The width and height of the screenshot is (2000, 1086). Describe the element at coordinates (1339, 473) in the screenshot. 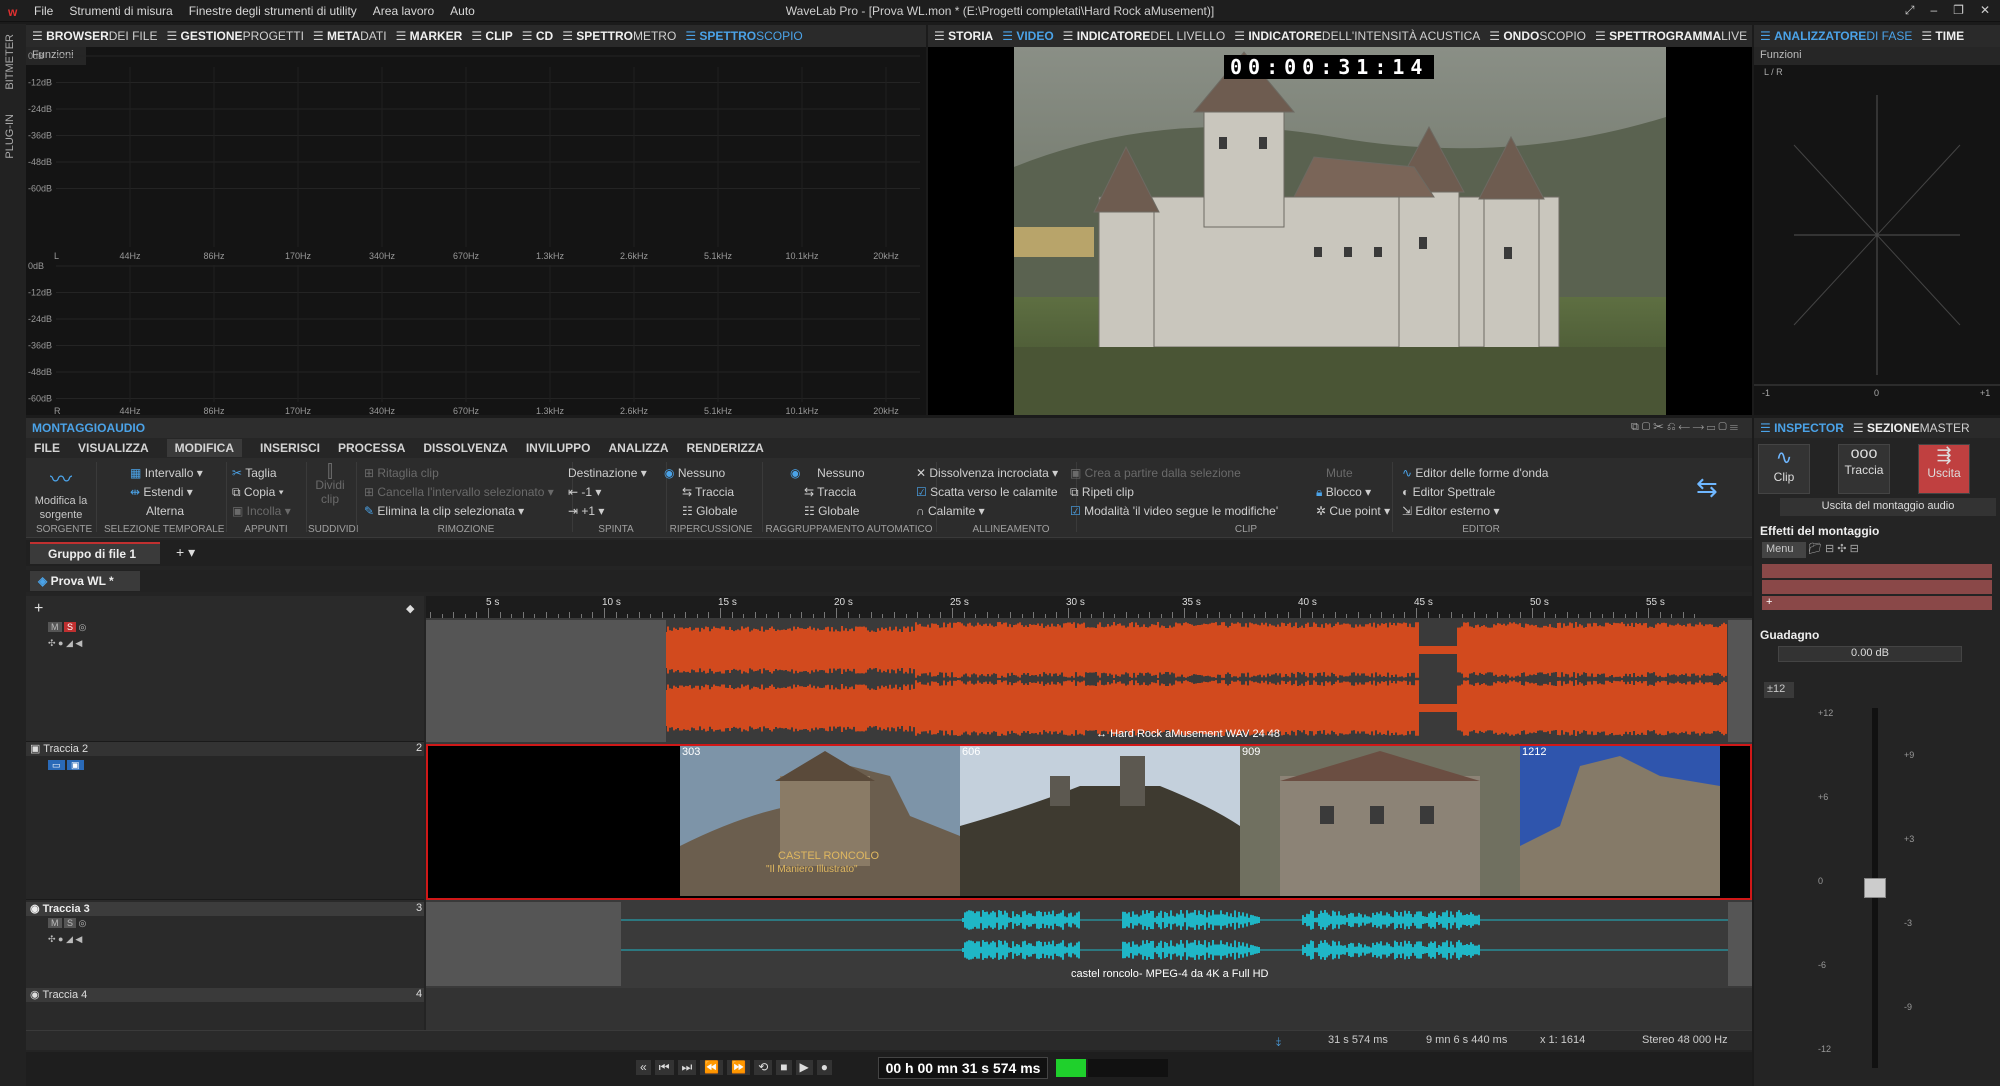

I see `mute-button: Mute` at that location.